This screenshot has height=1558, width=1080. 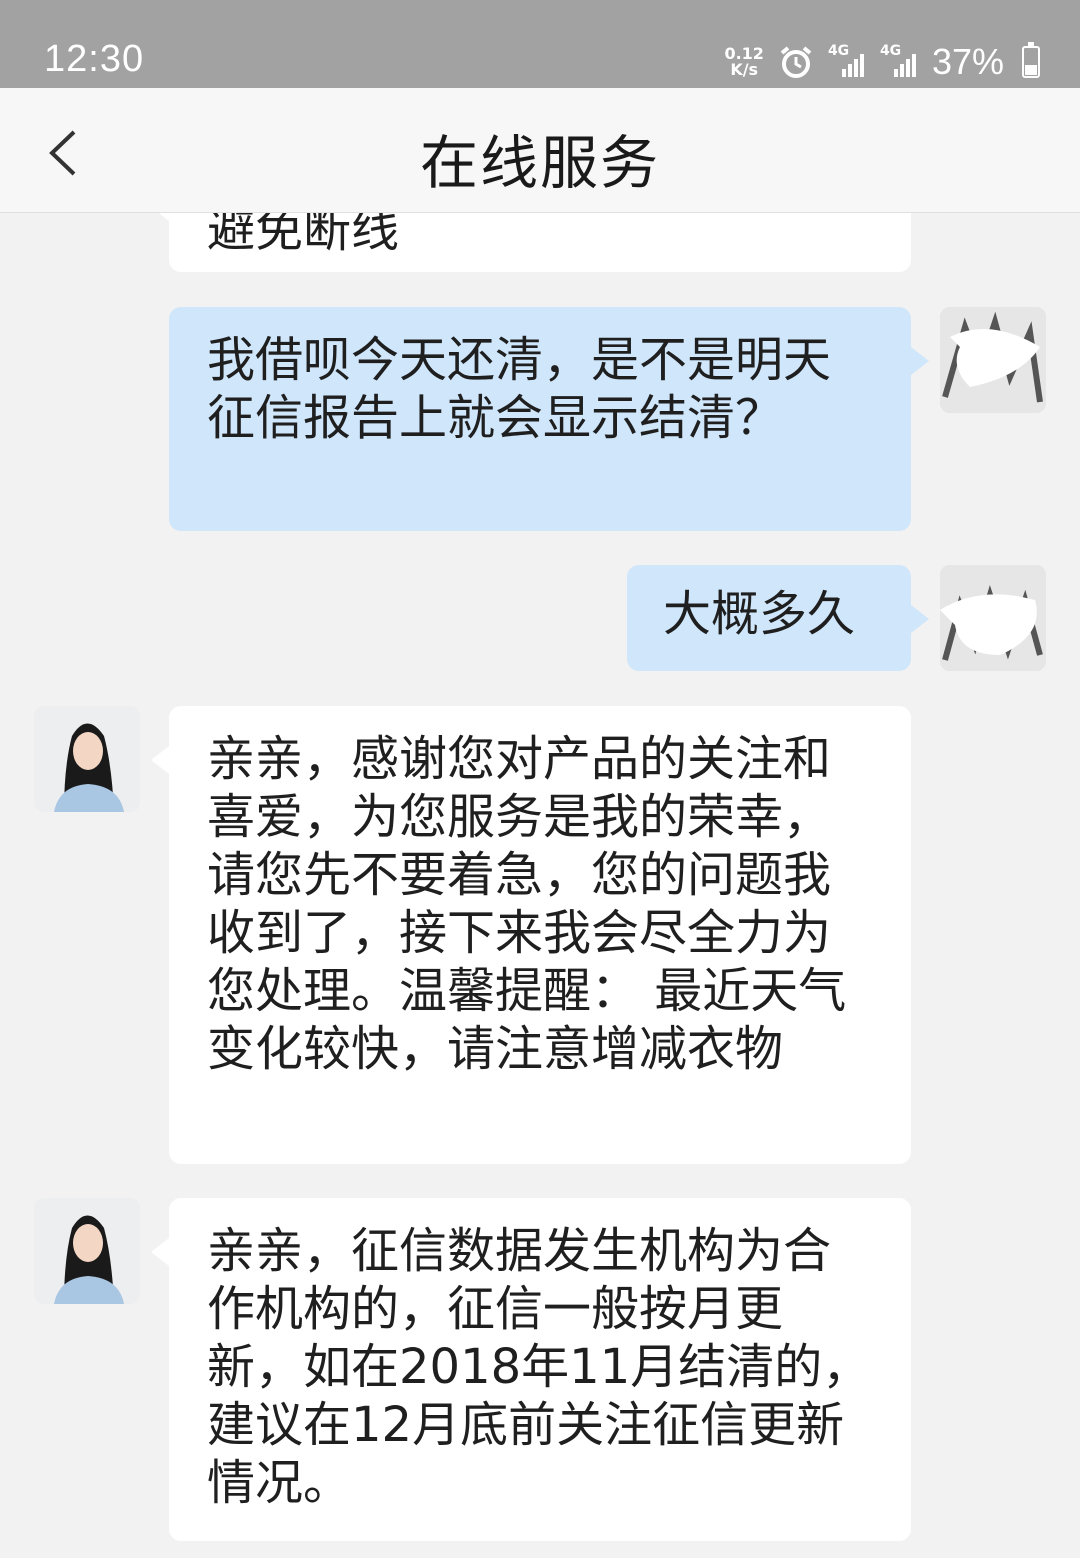 What do you see at coordinates (519, 389) in the screenshot?
I see `message-text: 我借呗今天还清，是不是明天征信报告上就会显示结清？` at bounding box center [519, 389].